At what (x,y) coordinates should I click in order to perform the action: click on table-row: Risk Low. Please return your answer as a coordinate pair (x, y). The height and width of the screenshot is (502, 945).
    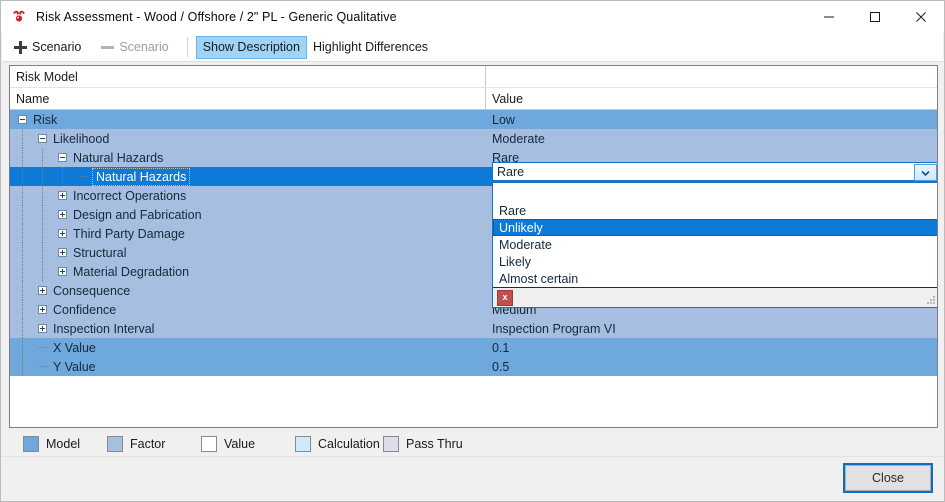
    Looking at the image, I should click on (473, 119).